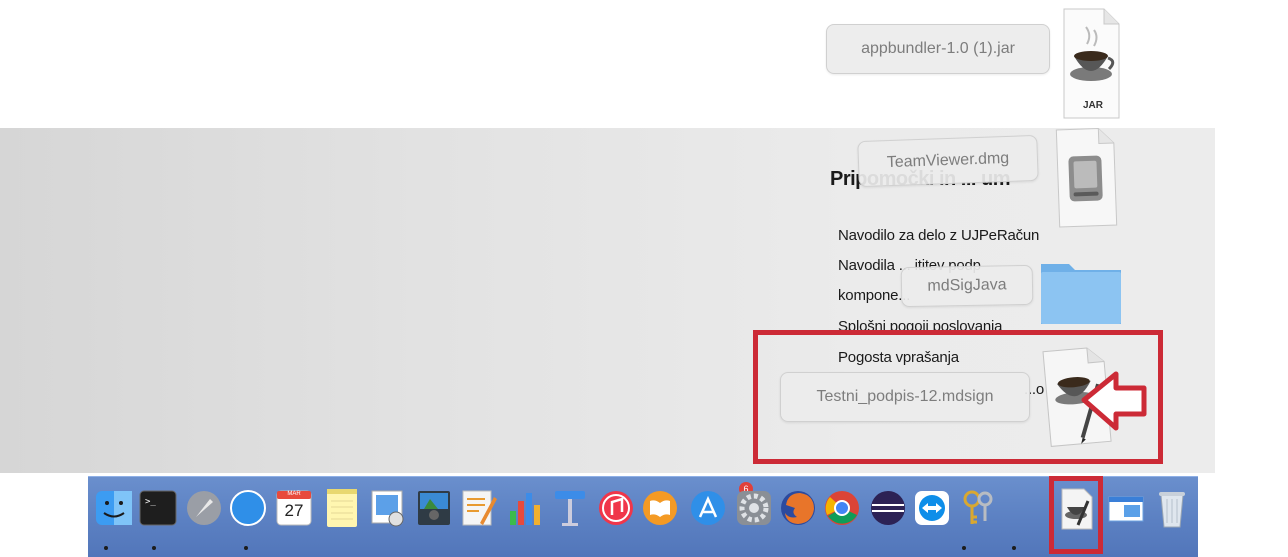  Describe the element at coordinates (888, 508) in the screenshot. I see `eclipse-icon` at that location.